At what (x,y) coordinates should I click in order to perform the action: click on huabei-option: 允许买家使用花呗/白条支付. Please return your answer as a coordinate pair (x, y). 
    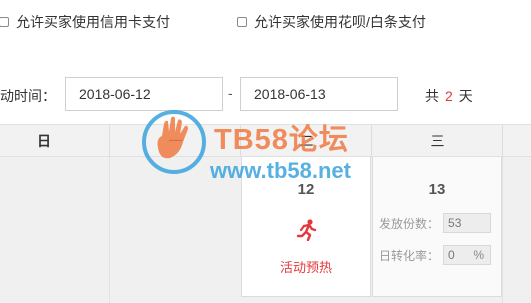
    Looking at the image, I should click on (331, 22).